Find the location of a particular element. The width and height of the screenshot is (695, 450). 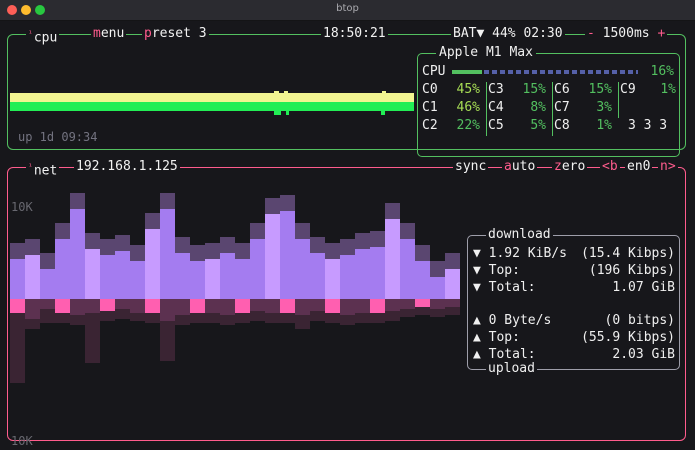

preset-button: preset 3 is located at coordinates (175, 34).